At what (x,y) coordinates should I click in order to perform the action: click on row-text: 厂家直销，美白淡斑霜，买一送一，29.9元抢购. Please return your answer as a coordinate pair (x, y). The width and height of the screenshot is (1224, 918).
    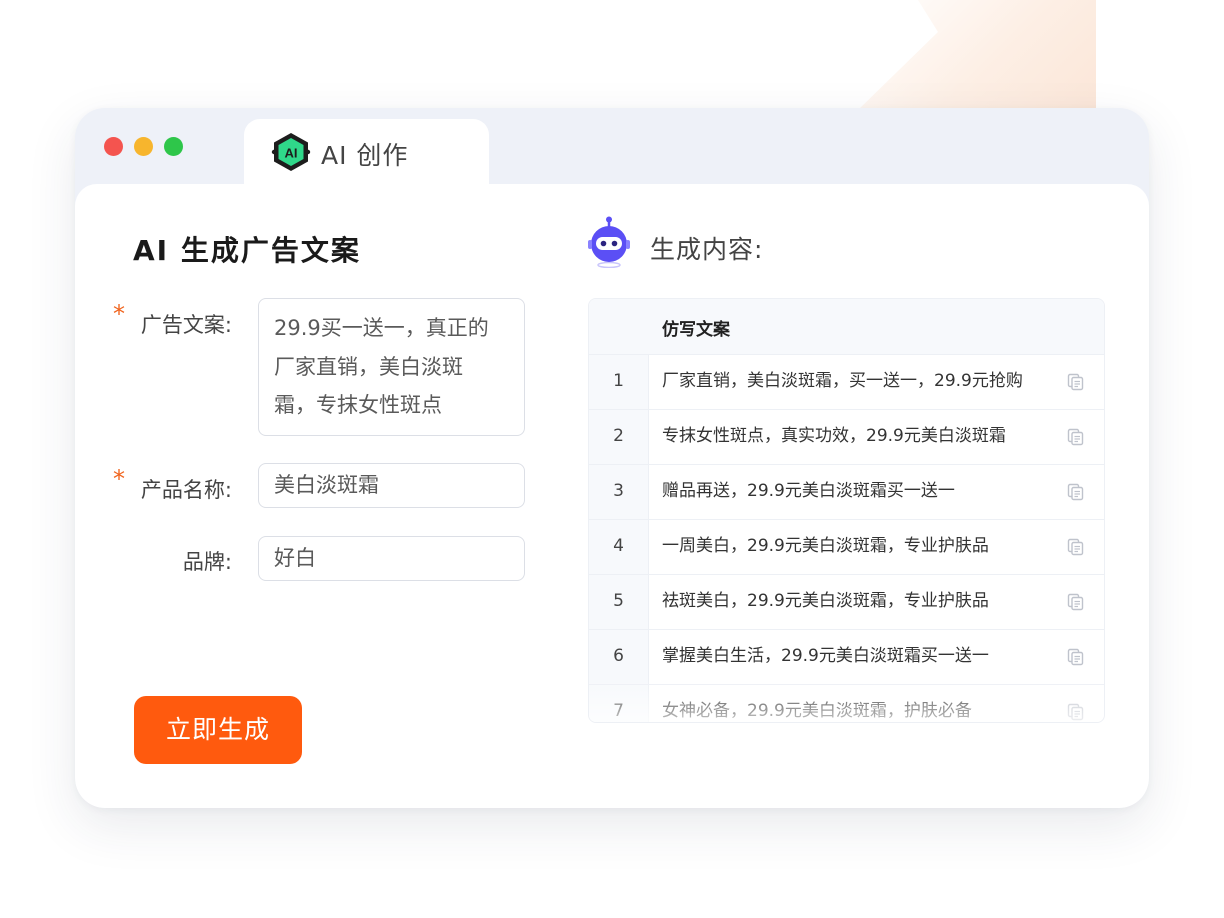
    Looking at the image, I should click on (842, 381).